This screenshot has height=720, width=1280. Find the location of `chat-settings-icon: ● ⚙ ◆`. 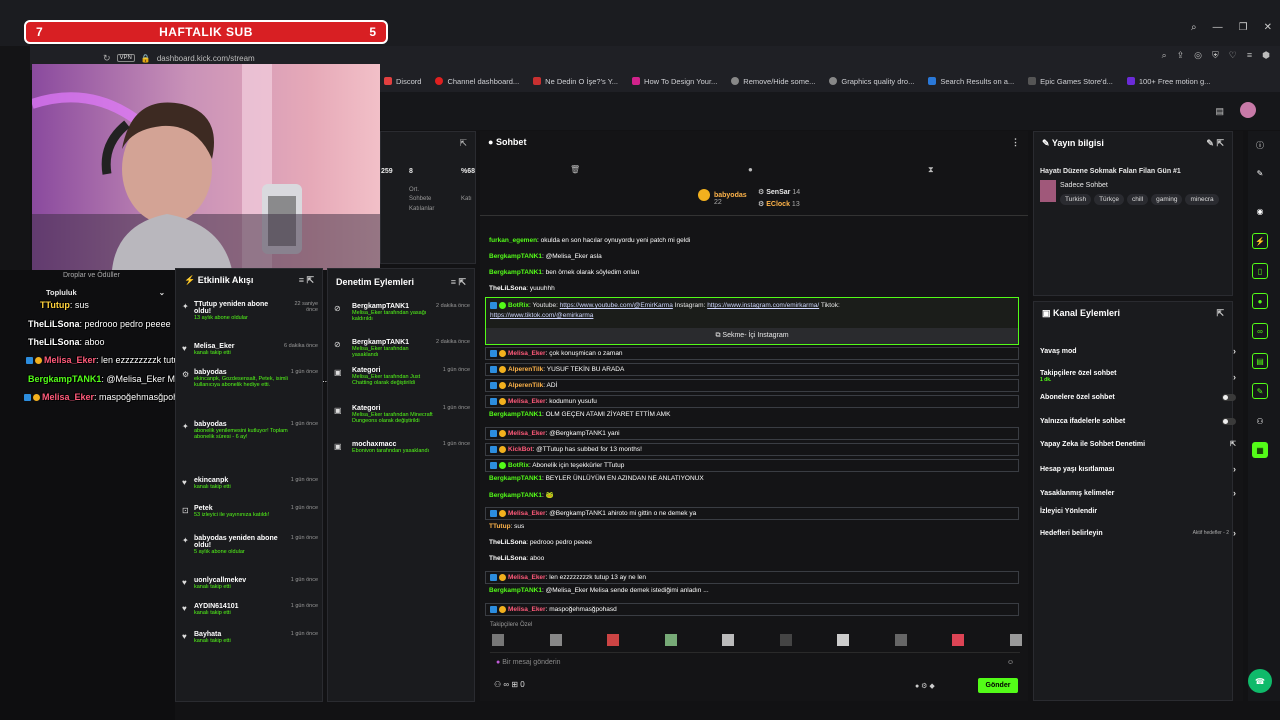

chat-settings-icon: ● ⚙ ◆ is located at coordinates (925, 686).